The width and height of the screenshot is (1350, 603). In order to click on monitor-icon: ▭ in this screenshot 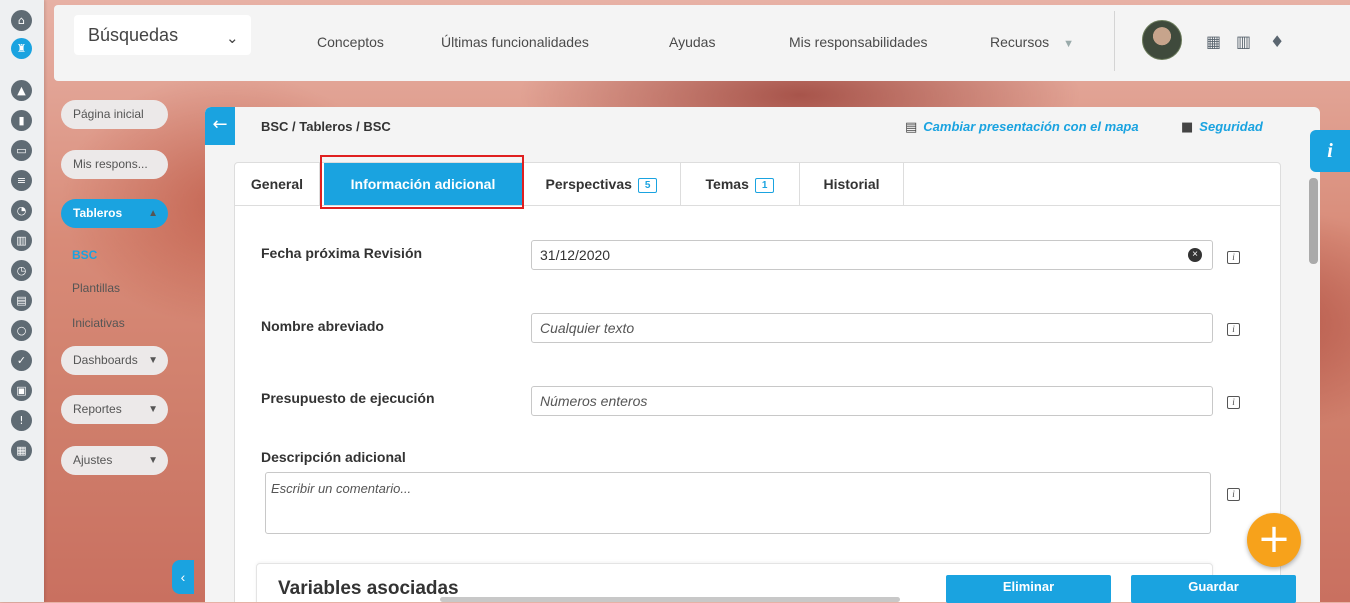, I will do `click(21, 150)`.